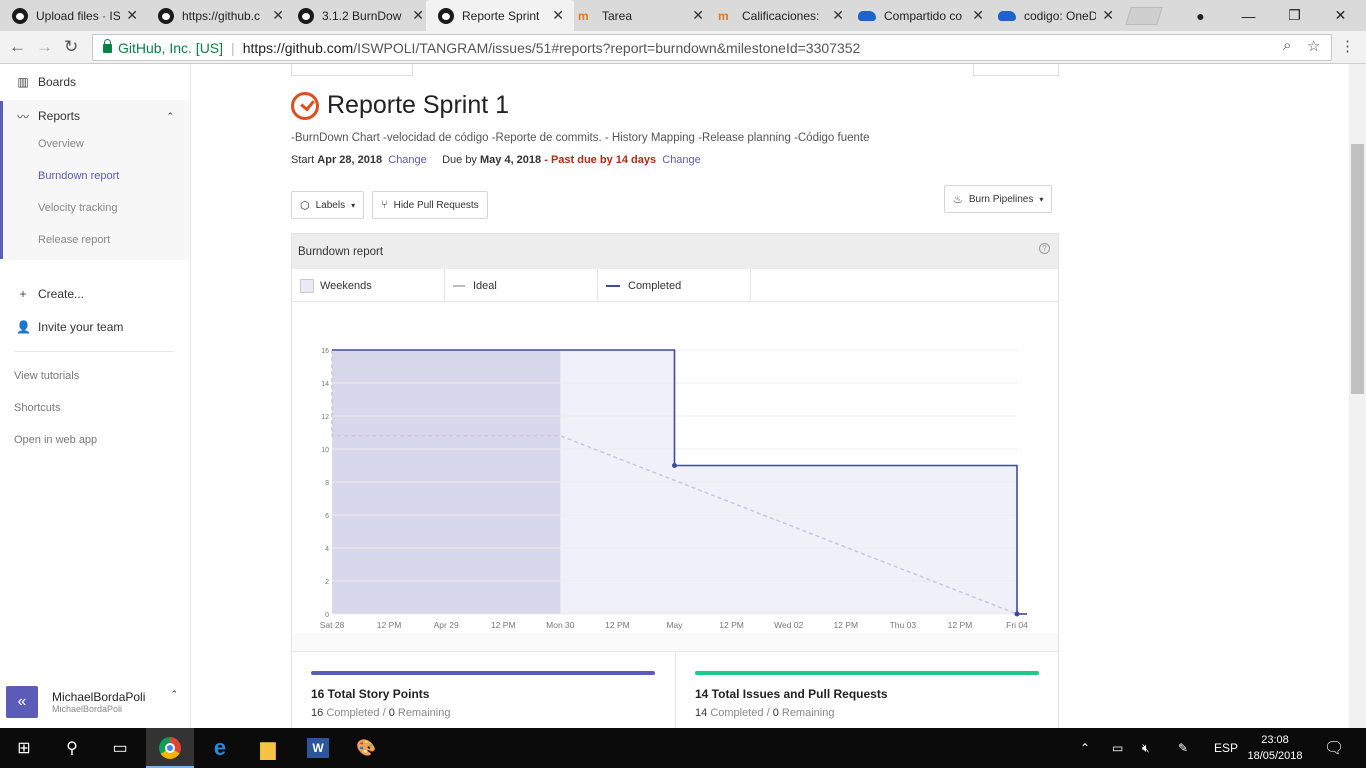 Image resolution: width=1366 pixels, height=768 pixels. Describe the element at coordinates (920, 15) in the screenshot. I see `browser-tab: Compartido co ✕` at that location.